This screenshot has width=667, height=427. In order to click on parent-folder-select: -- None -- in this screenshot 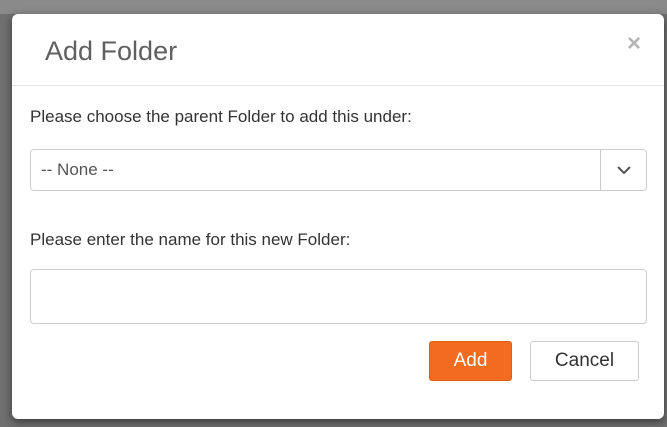, I will do `click(338, 170)`.